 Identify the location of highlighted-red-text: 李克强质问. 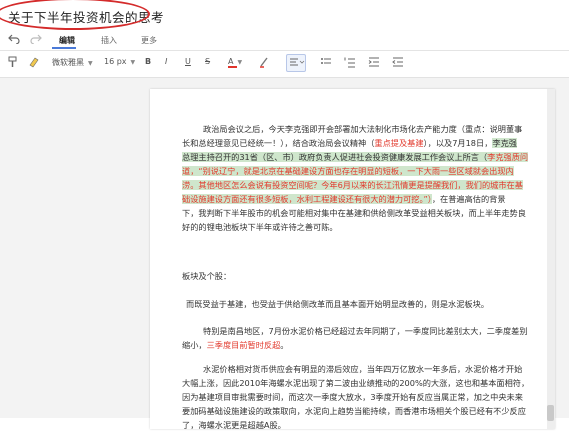
(508, 157).